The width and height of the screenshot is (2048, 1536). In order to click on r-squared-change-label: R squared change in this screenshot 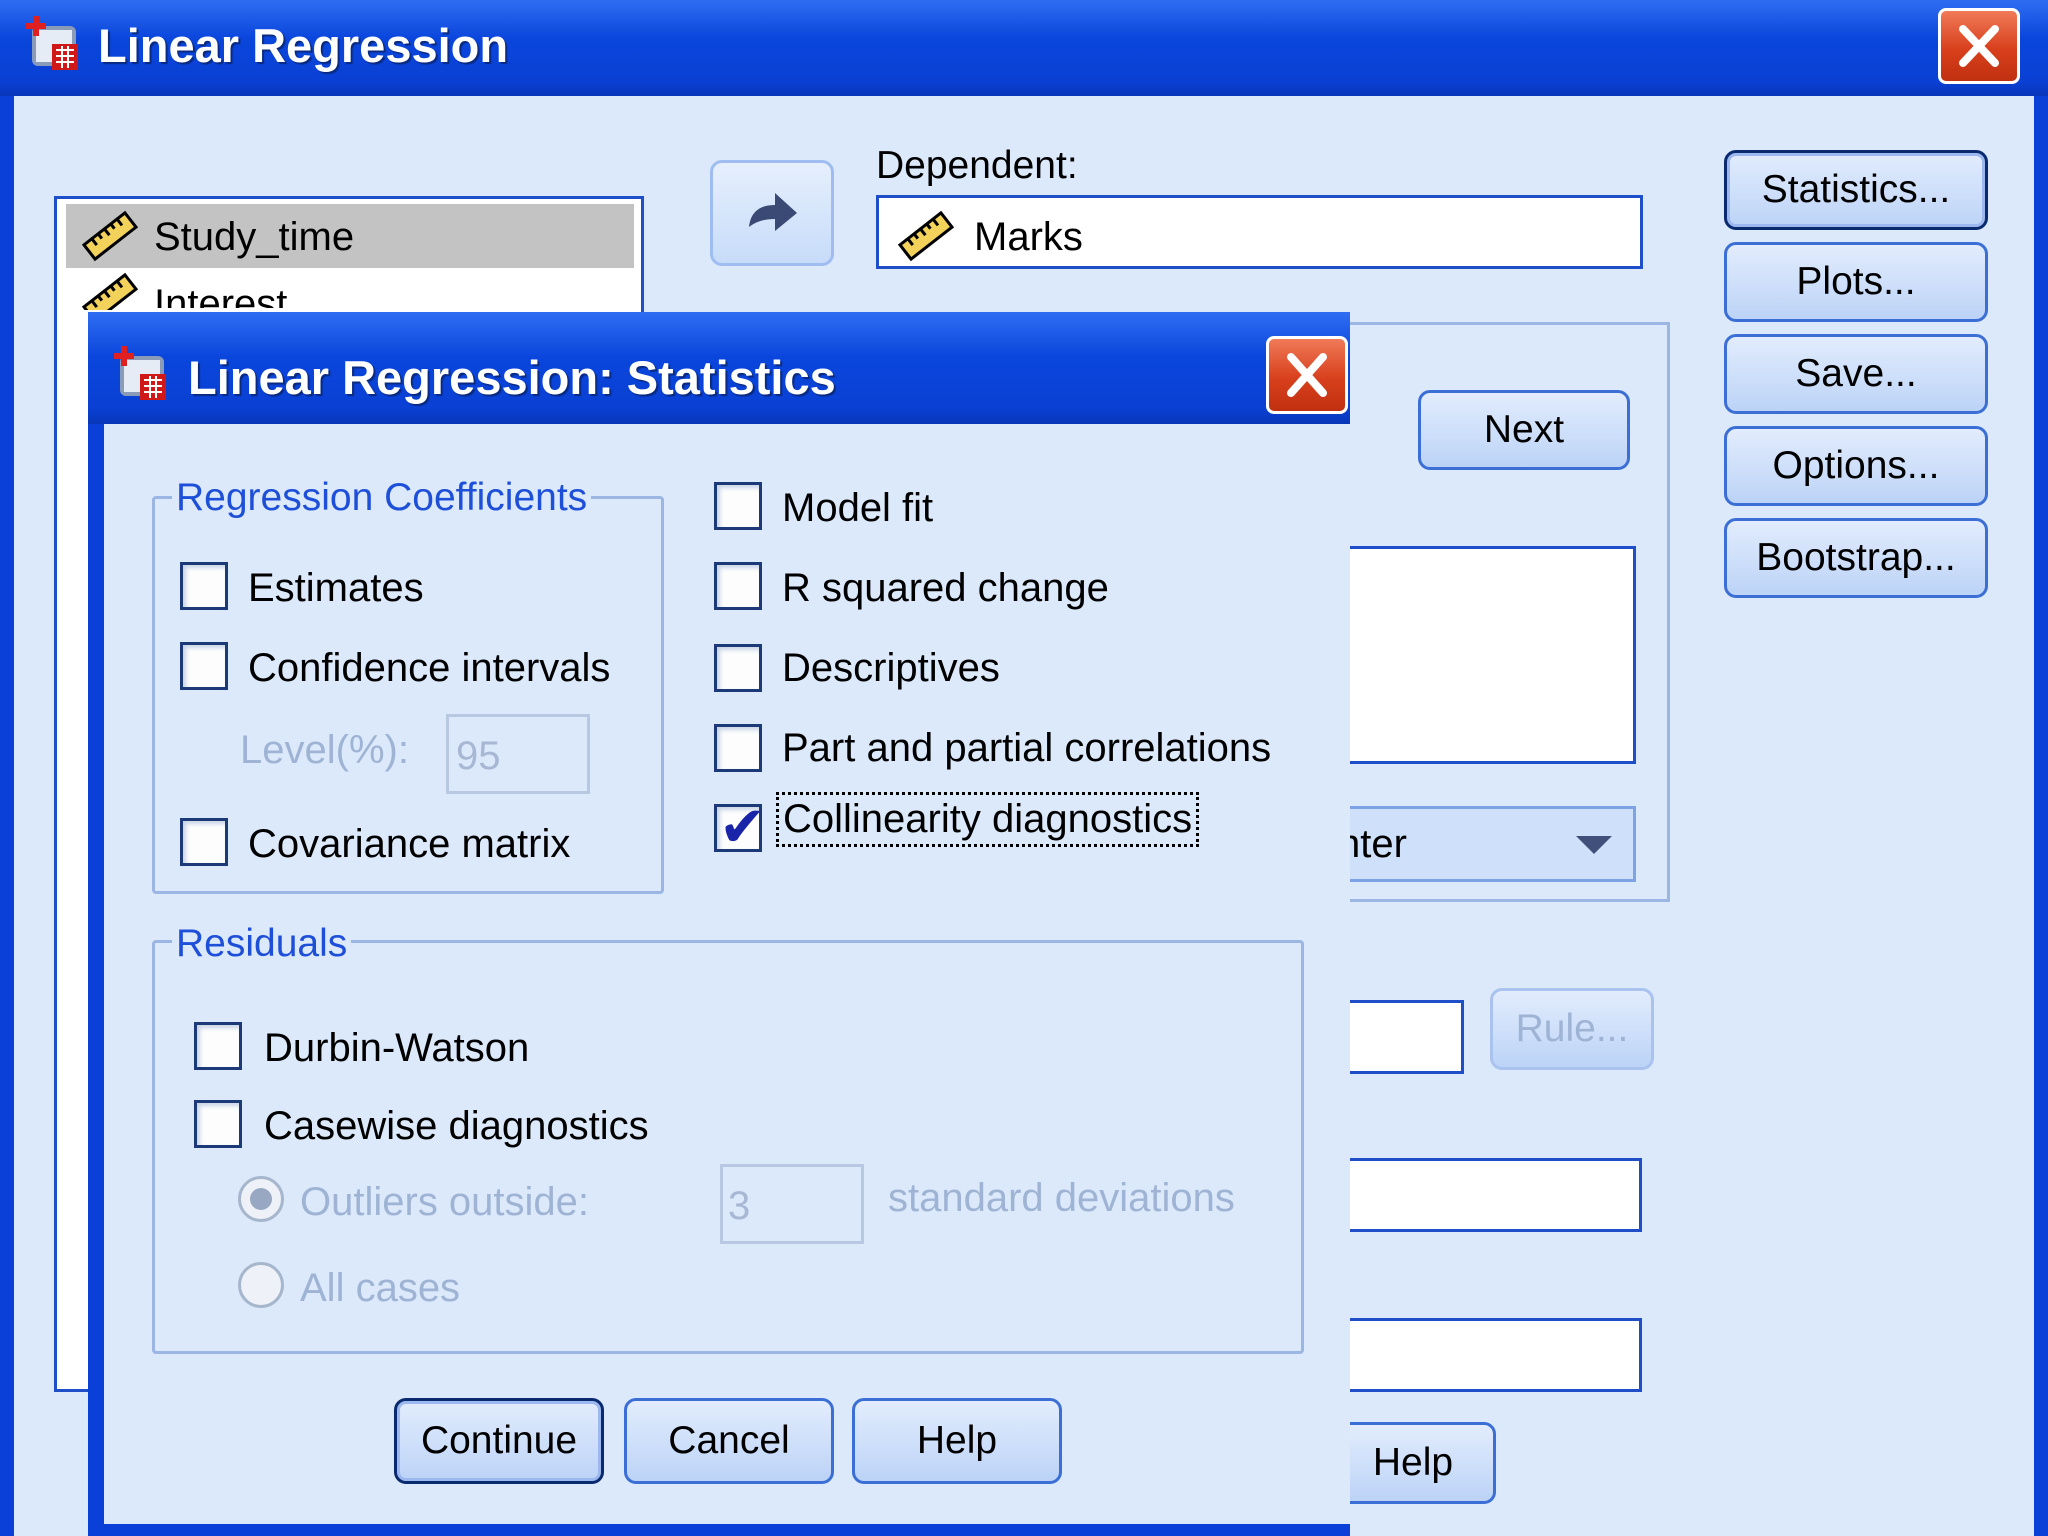, I will do `click(945, 588)`.